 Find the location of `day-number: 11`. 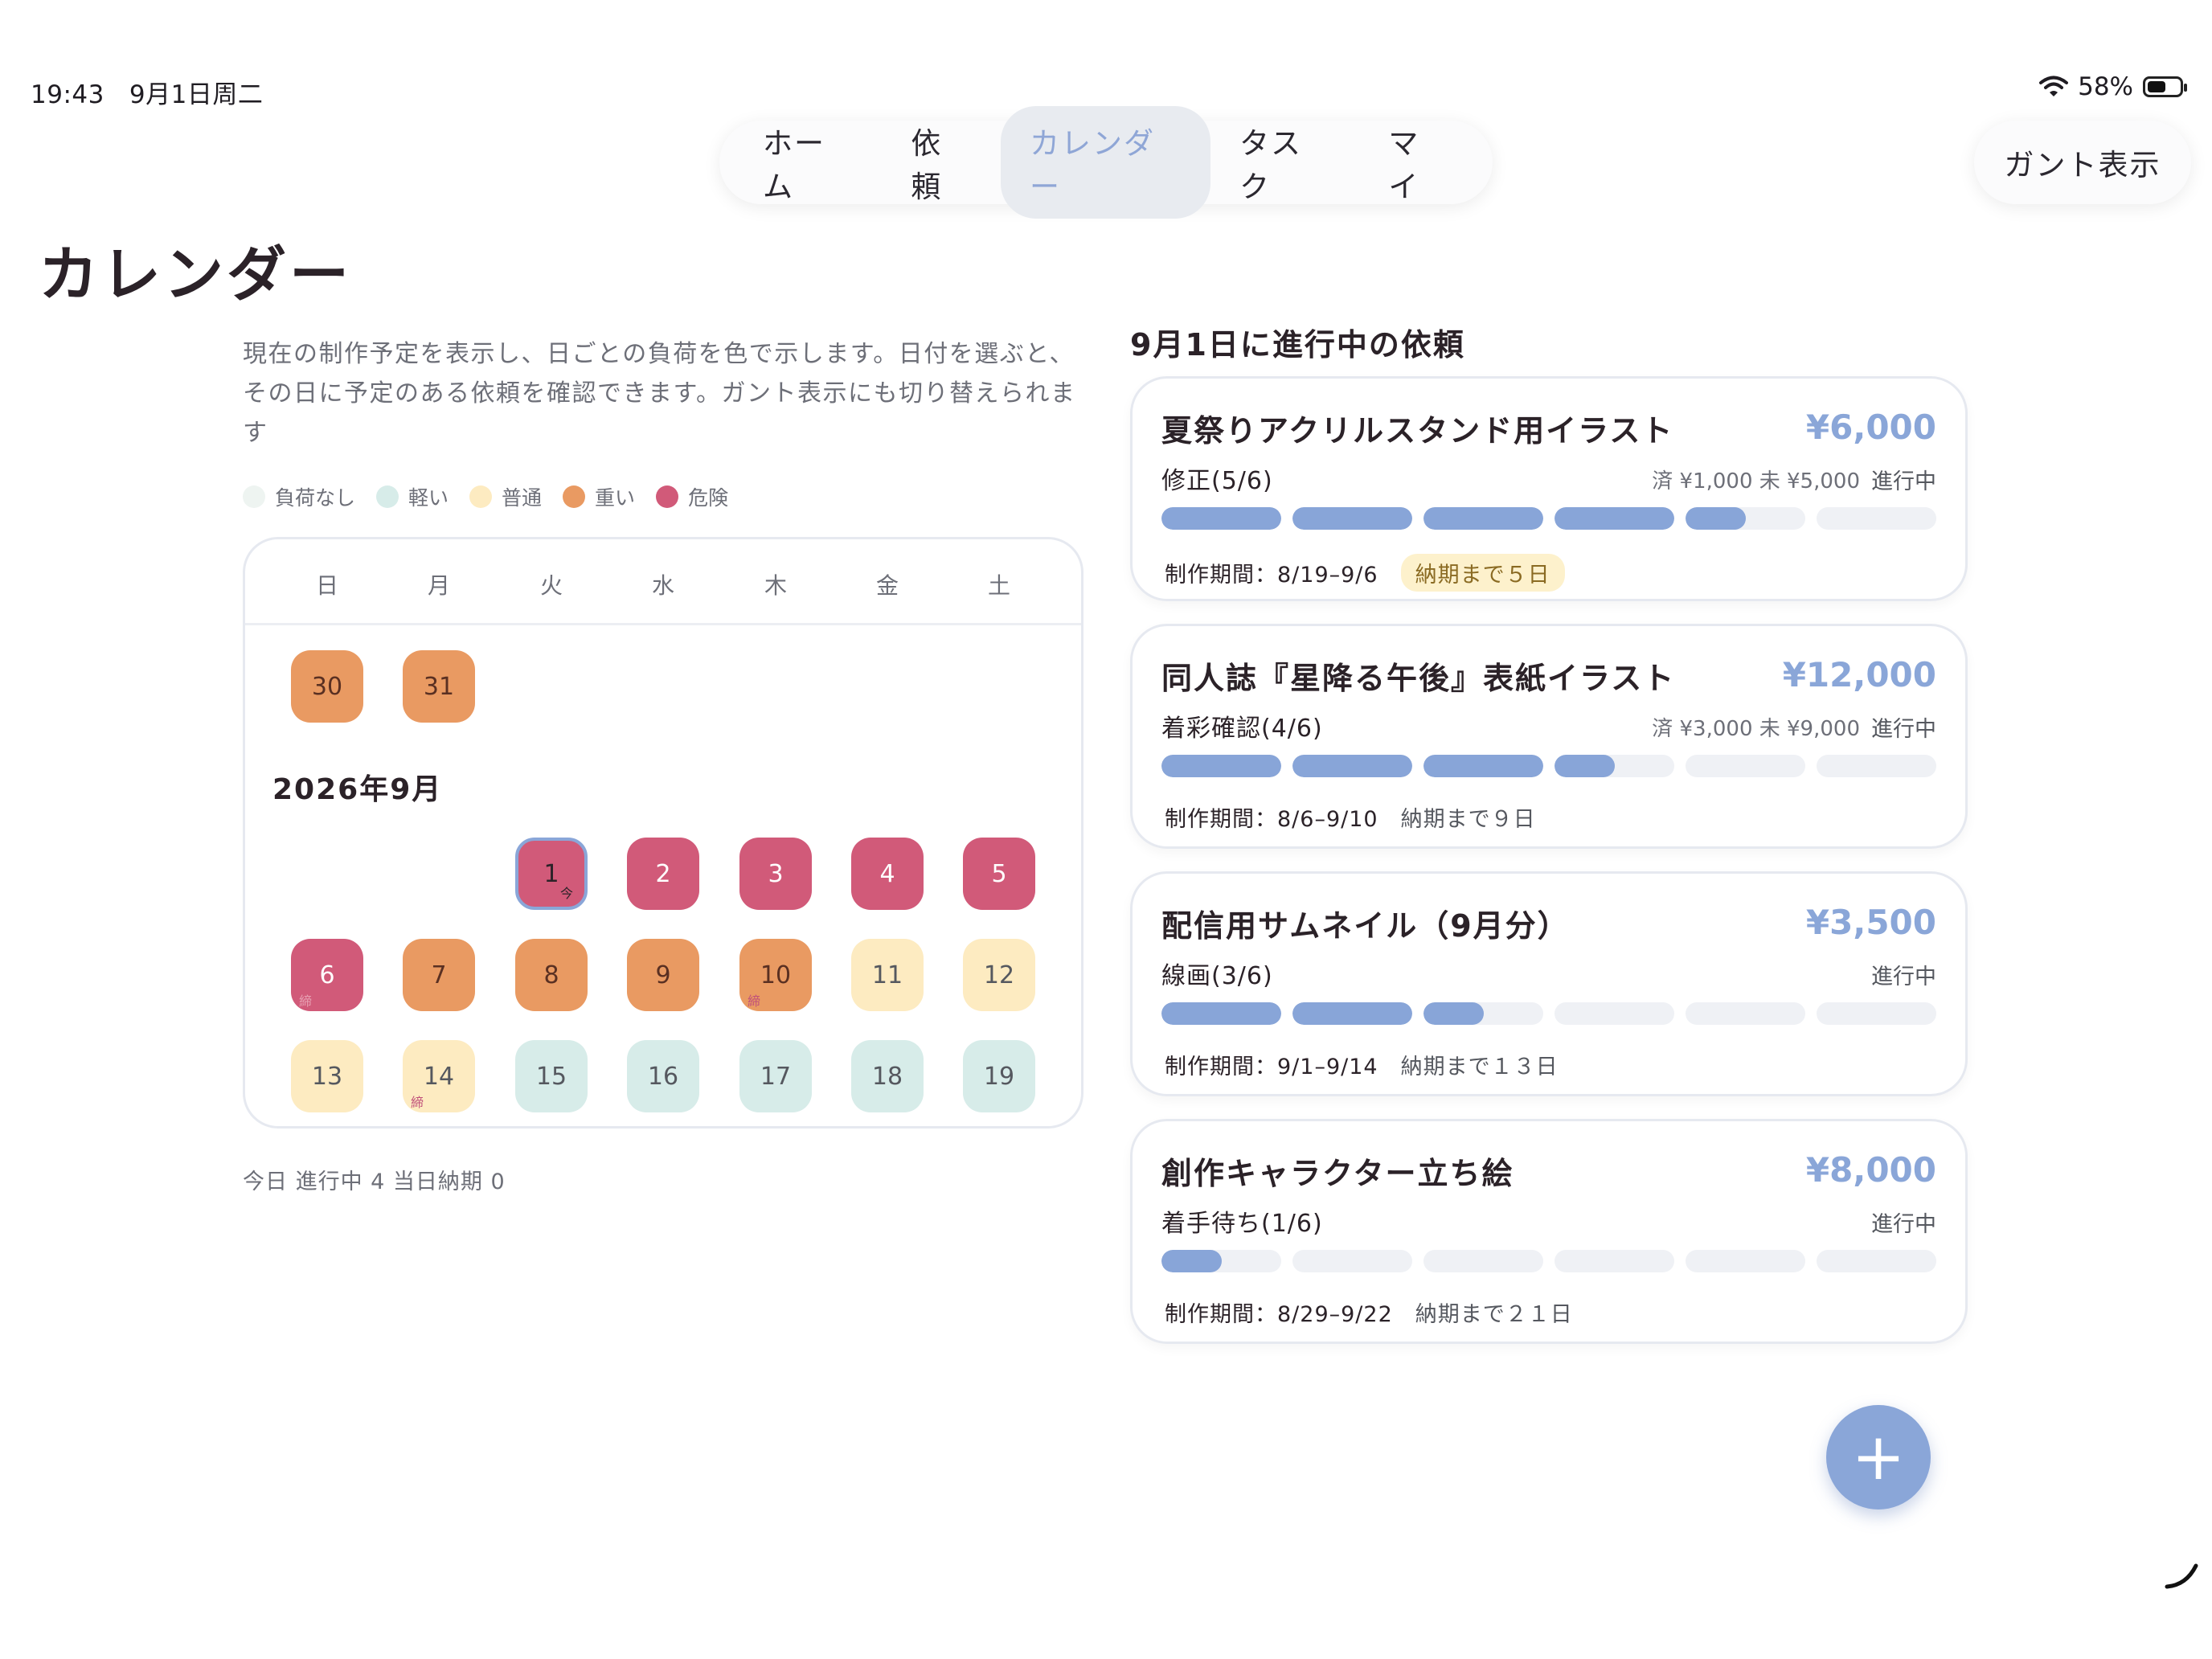

day-number: 11 is located at coordinates (887, 975).